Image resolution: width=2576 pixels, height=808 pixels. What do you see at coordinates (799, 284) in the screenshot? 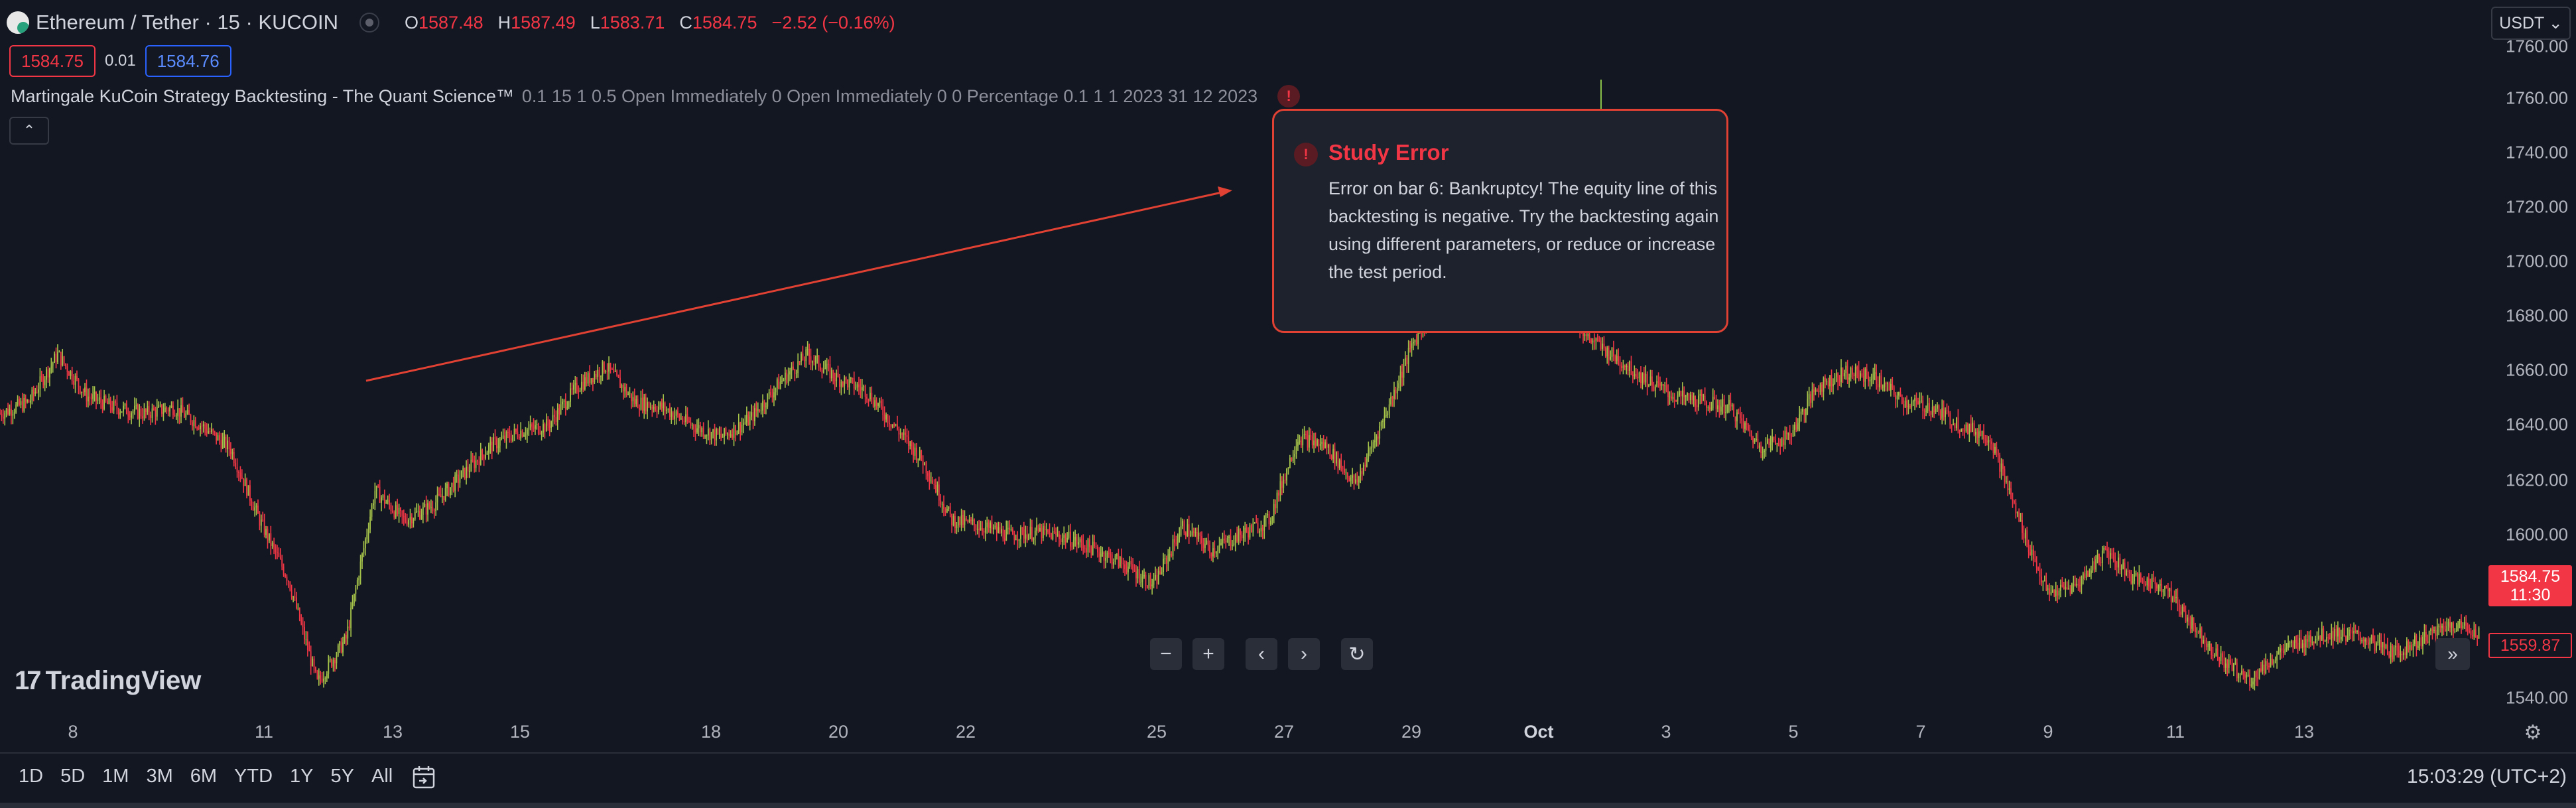
I see `trend-arrow` at bounding box center [799, 284].